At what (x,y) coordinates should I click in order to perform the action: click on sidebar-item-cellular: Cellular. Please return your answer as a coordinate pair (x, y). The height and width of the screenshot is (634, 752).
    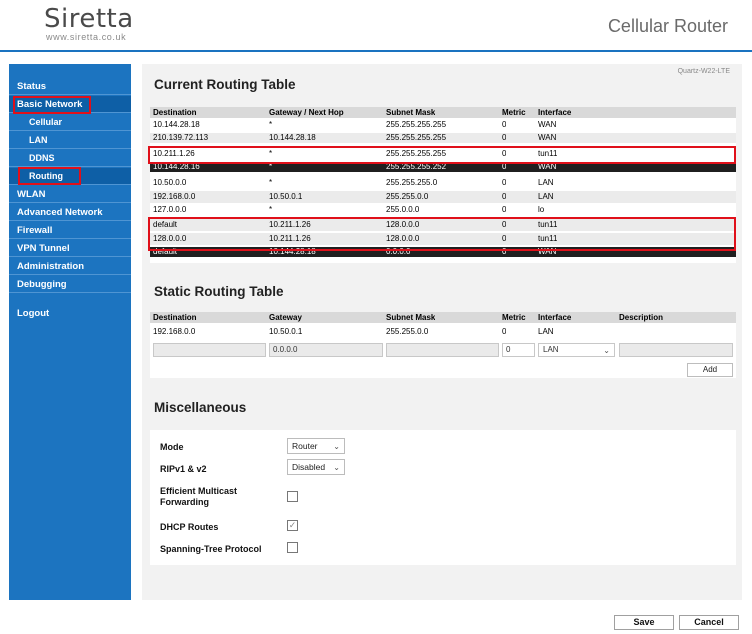
    Looking at the image, I should click on (70, 122).